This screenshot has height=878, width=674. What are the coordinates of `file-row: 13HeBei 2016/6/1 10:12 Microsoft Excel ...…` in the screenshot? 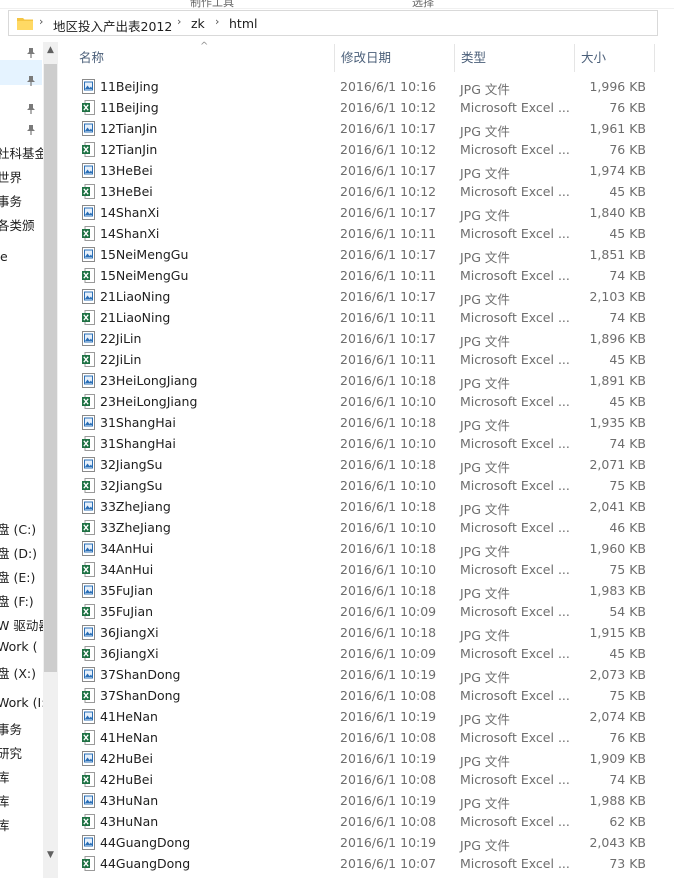 It's located at (366, 191).